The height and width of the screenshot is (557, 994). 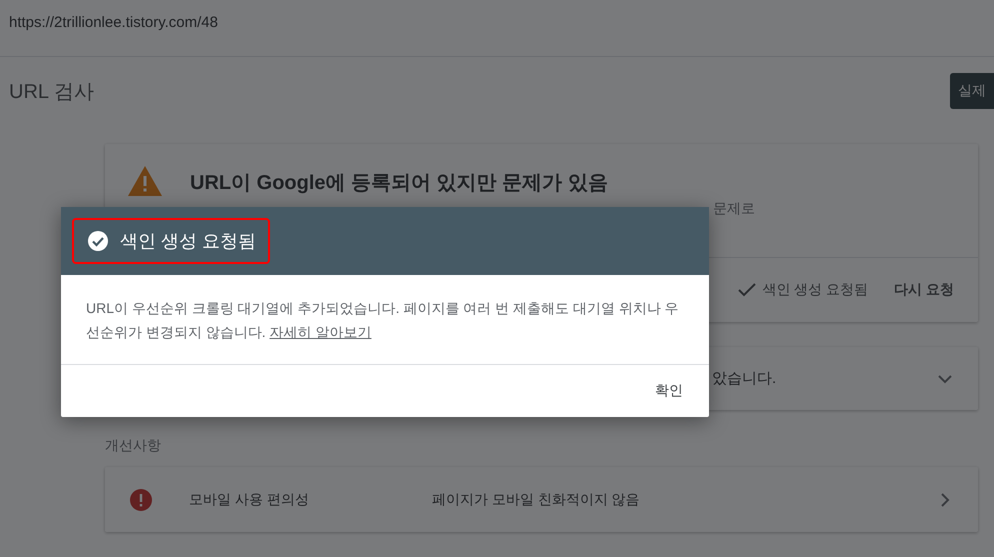 What do you see at coordinates (734, 209) in the screenshot?
I see `status-description: 문제로` at bounding box center [734, 209].